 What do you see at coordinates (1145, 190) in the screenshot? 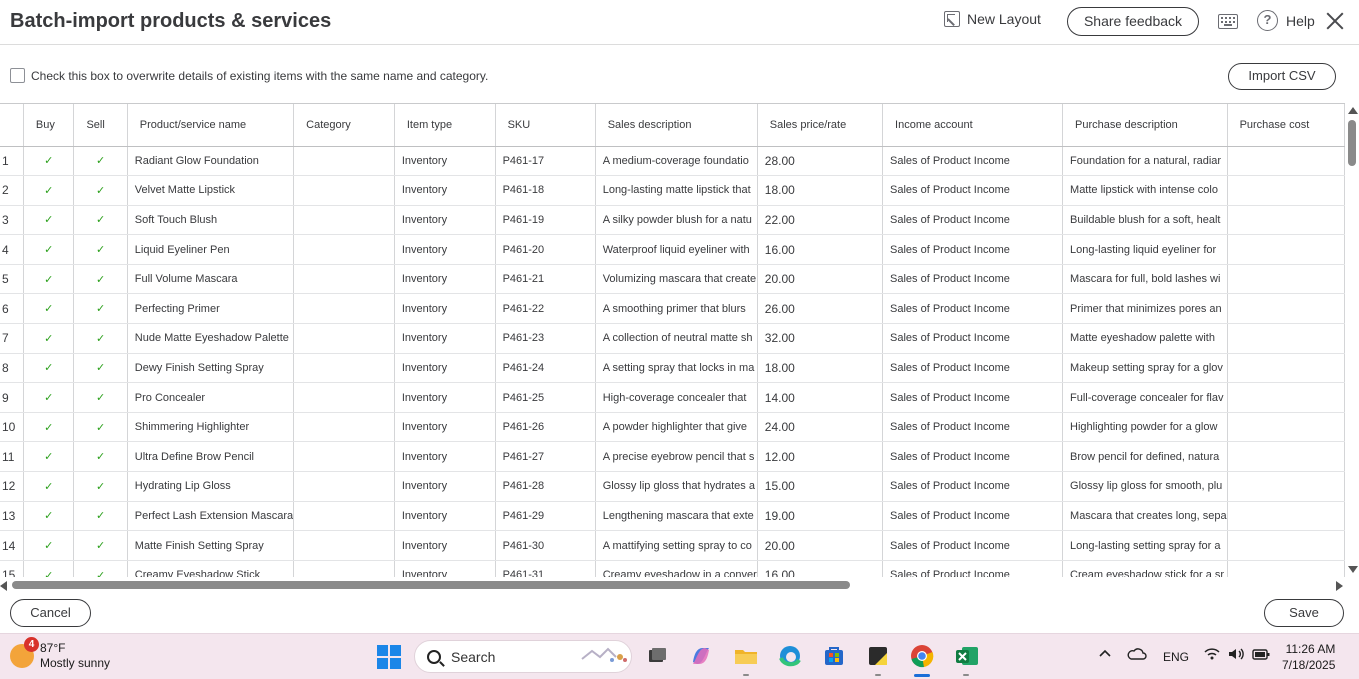
I see `purchase-description-cell: Matte lipstick with intense colo` at bounding box center [1145, 190].